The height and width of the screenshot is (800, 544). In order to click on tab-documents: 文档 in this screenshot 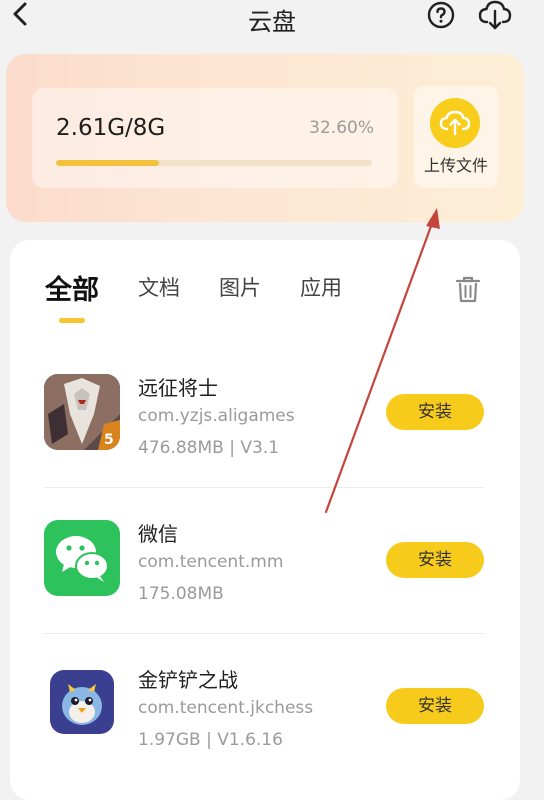, I will do `click(159, 287)`.